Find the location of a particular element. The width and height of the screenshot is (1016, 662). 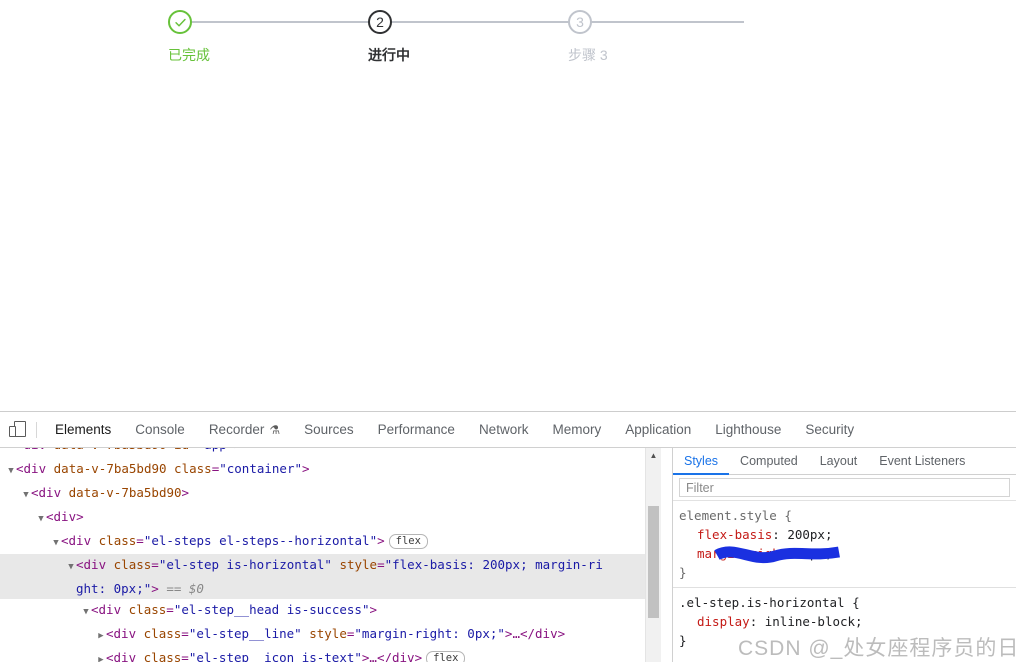

css-declaration: display: inline-block; is located at coordinates (847, 621).